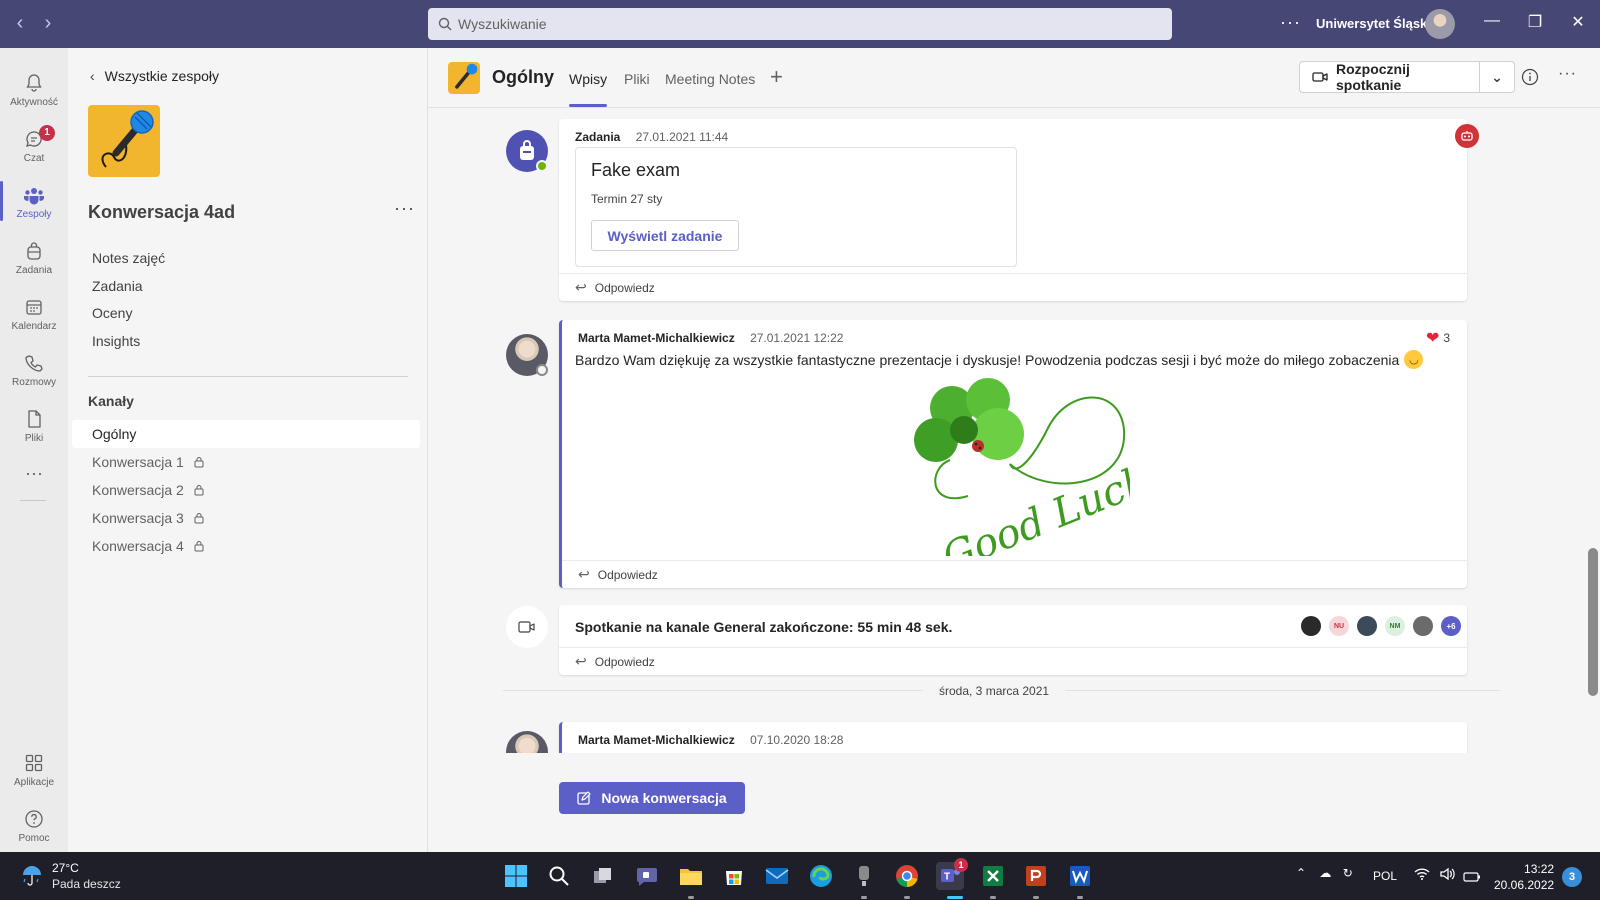  What do you see at coordinates (527, 151) in the screenshot?
I see `assignments-bot-avatar` at bounding box center [527, 151].